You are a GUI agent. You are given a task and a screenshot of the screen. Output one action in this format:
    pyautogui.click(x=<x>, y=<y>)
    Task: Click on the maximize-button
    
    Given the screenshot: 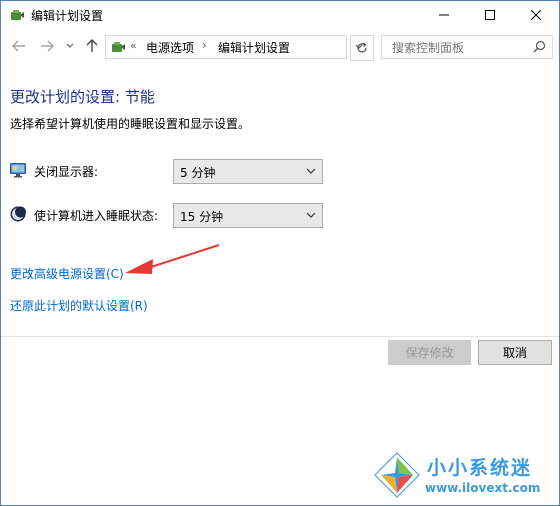 What is the action you would take?
    pyautogui.click(x=490, y=15)
    